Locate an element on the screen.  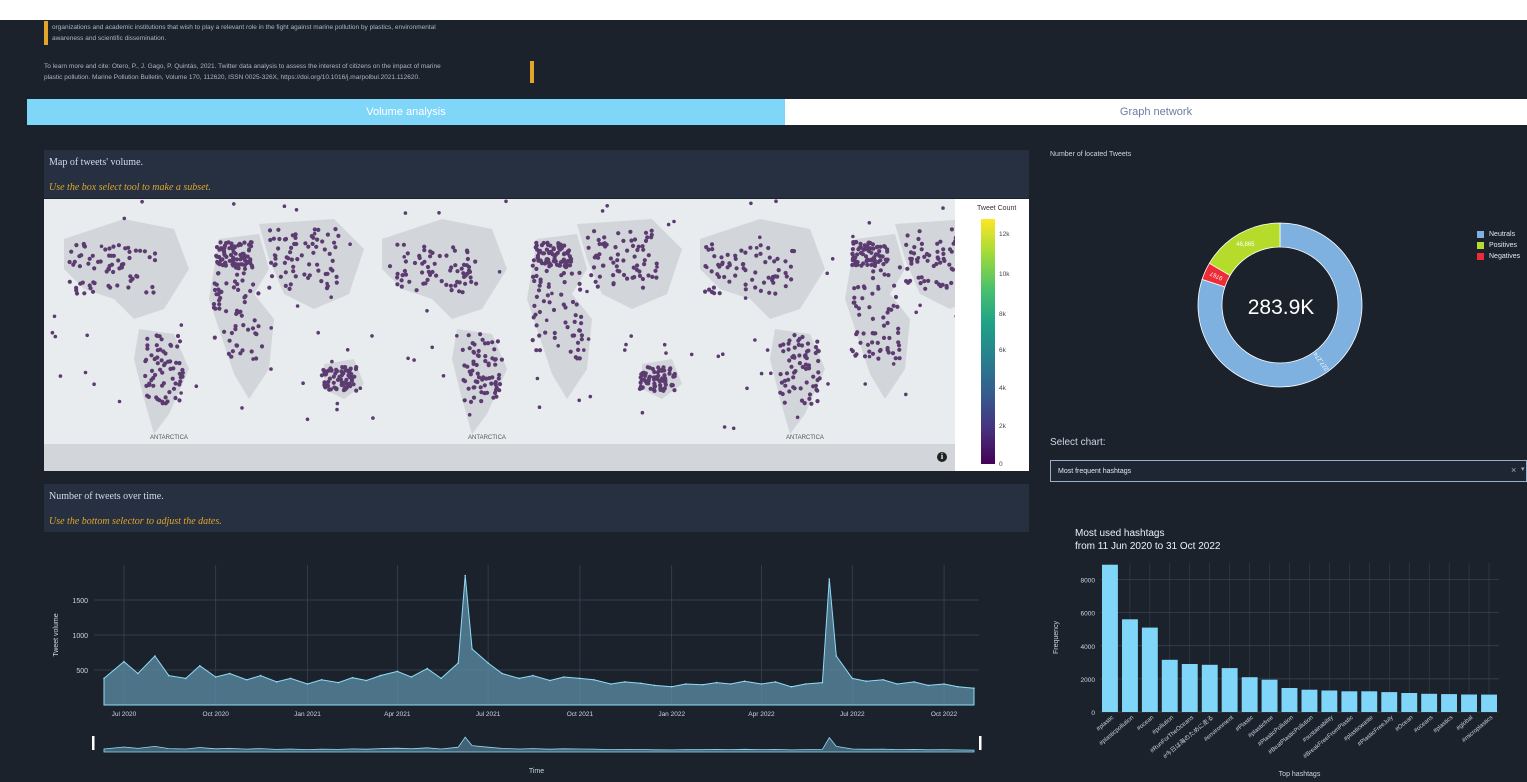
range-slider-handle-right is located at coordinates (980, 743).